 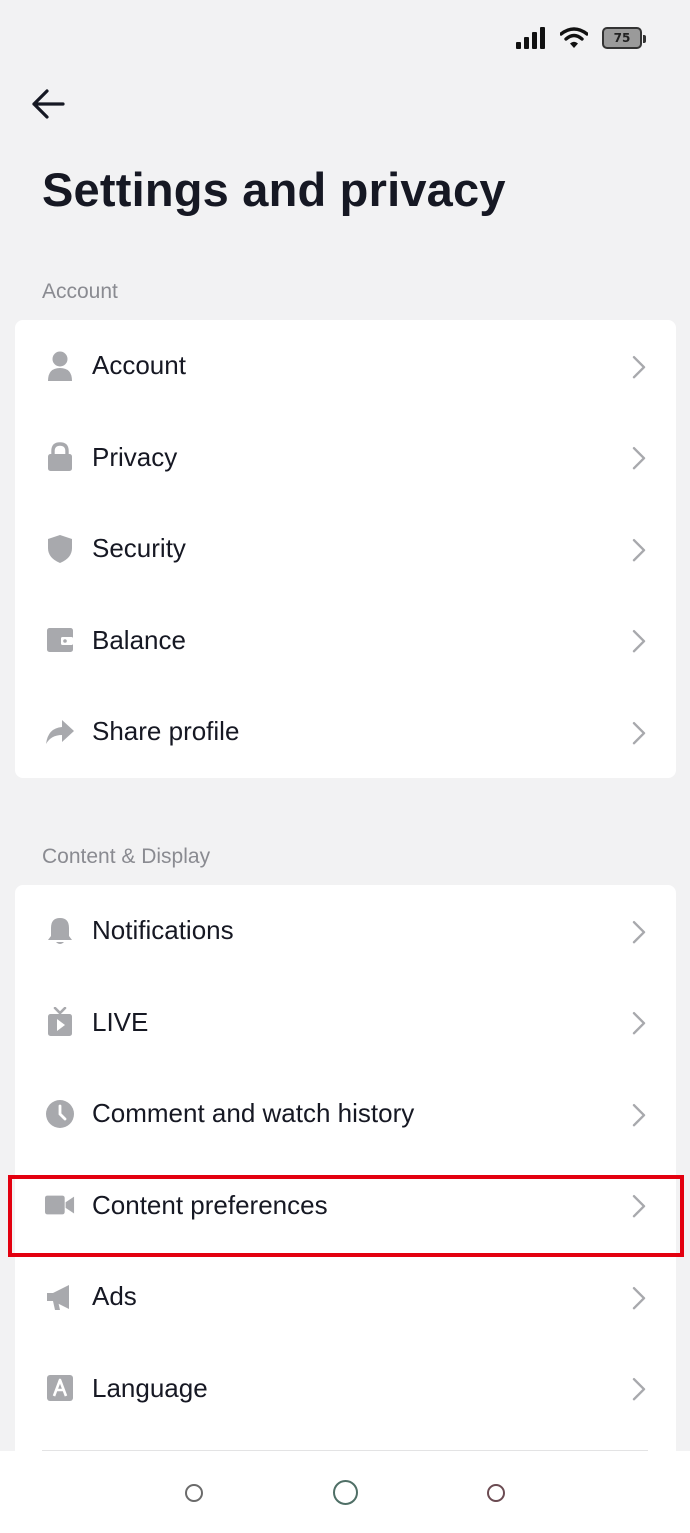 What do you see at coordinates (60, 640) in the screenshot?
I see `wallet-icon` at bounding box center [60, 640].